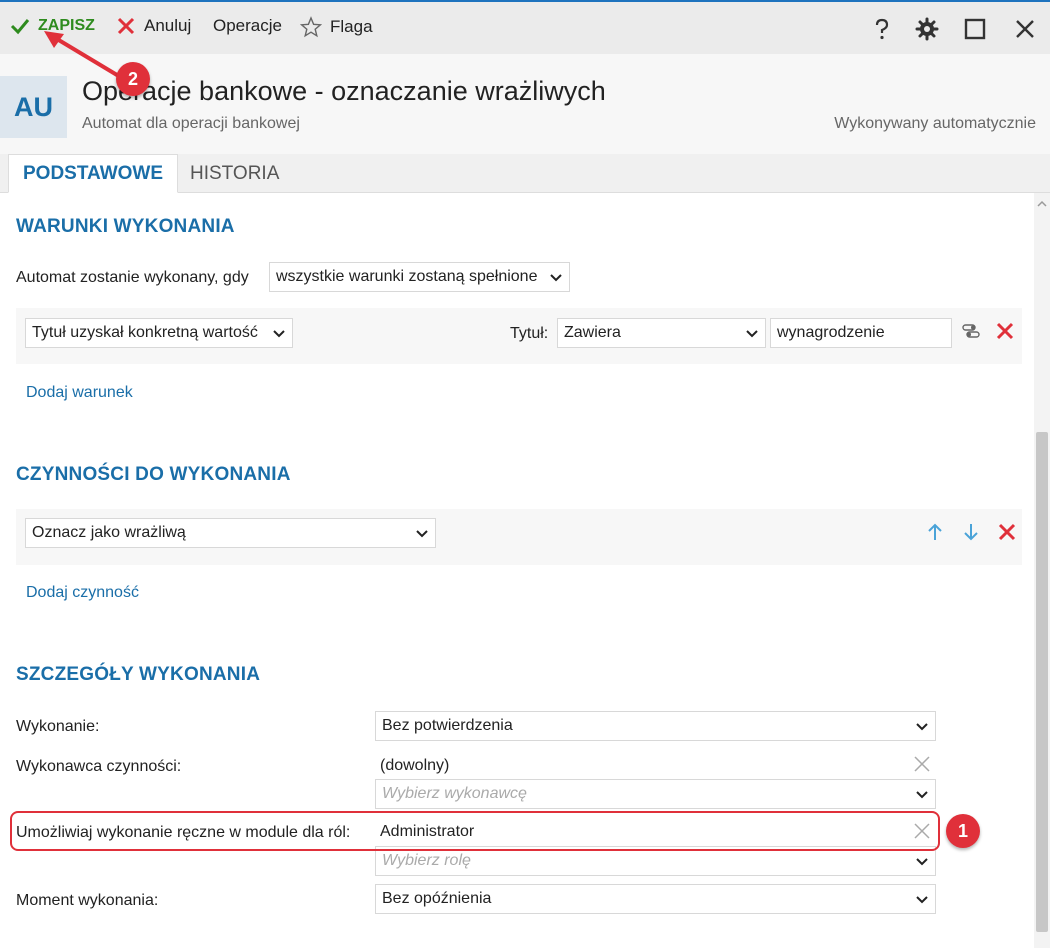 The width and height of the screenshot is (1050, 948). I want to click on page-title: Operacje bankowe - oznaczanie wrażliwych, so click(344, 91).